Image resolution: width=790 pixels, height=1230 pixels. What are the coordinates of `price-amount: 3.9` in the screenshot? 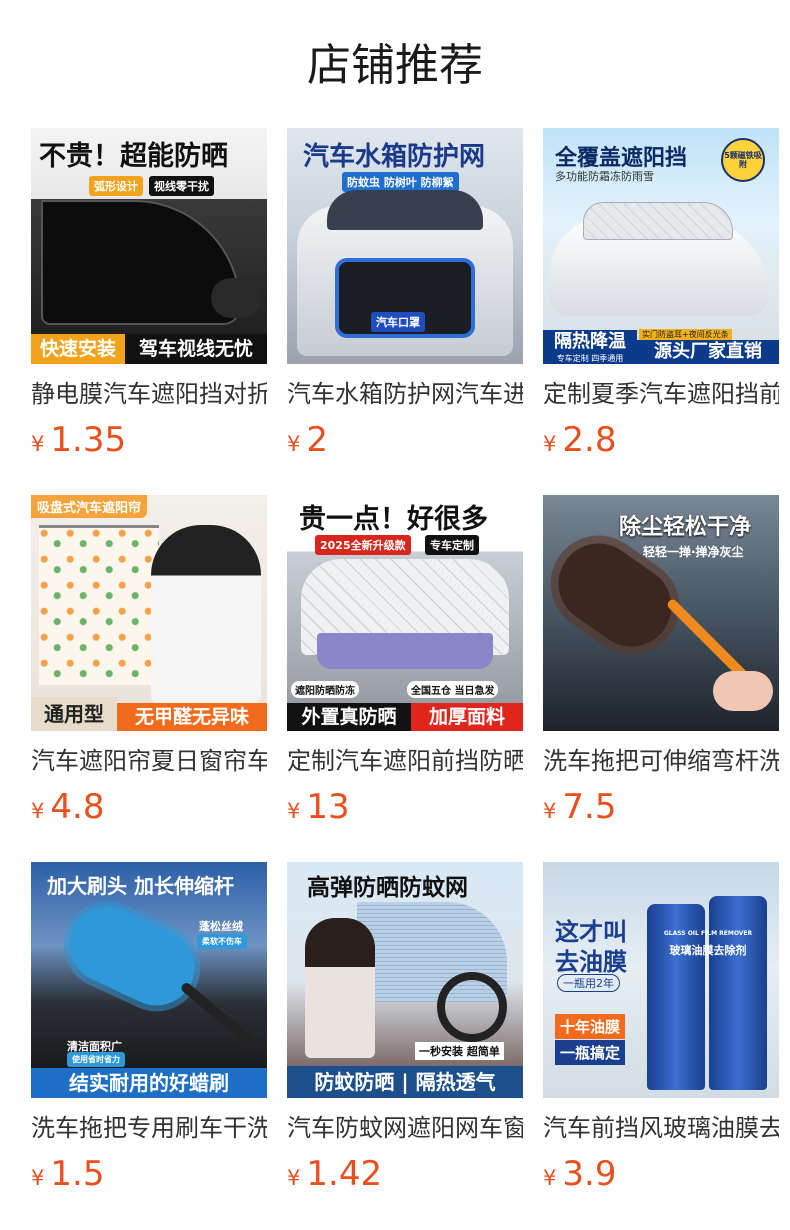 It's located at (589, 1174).